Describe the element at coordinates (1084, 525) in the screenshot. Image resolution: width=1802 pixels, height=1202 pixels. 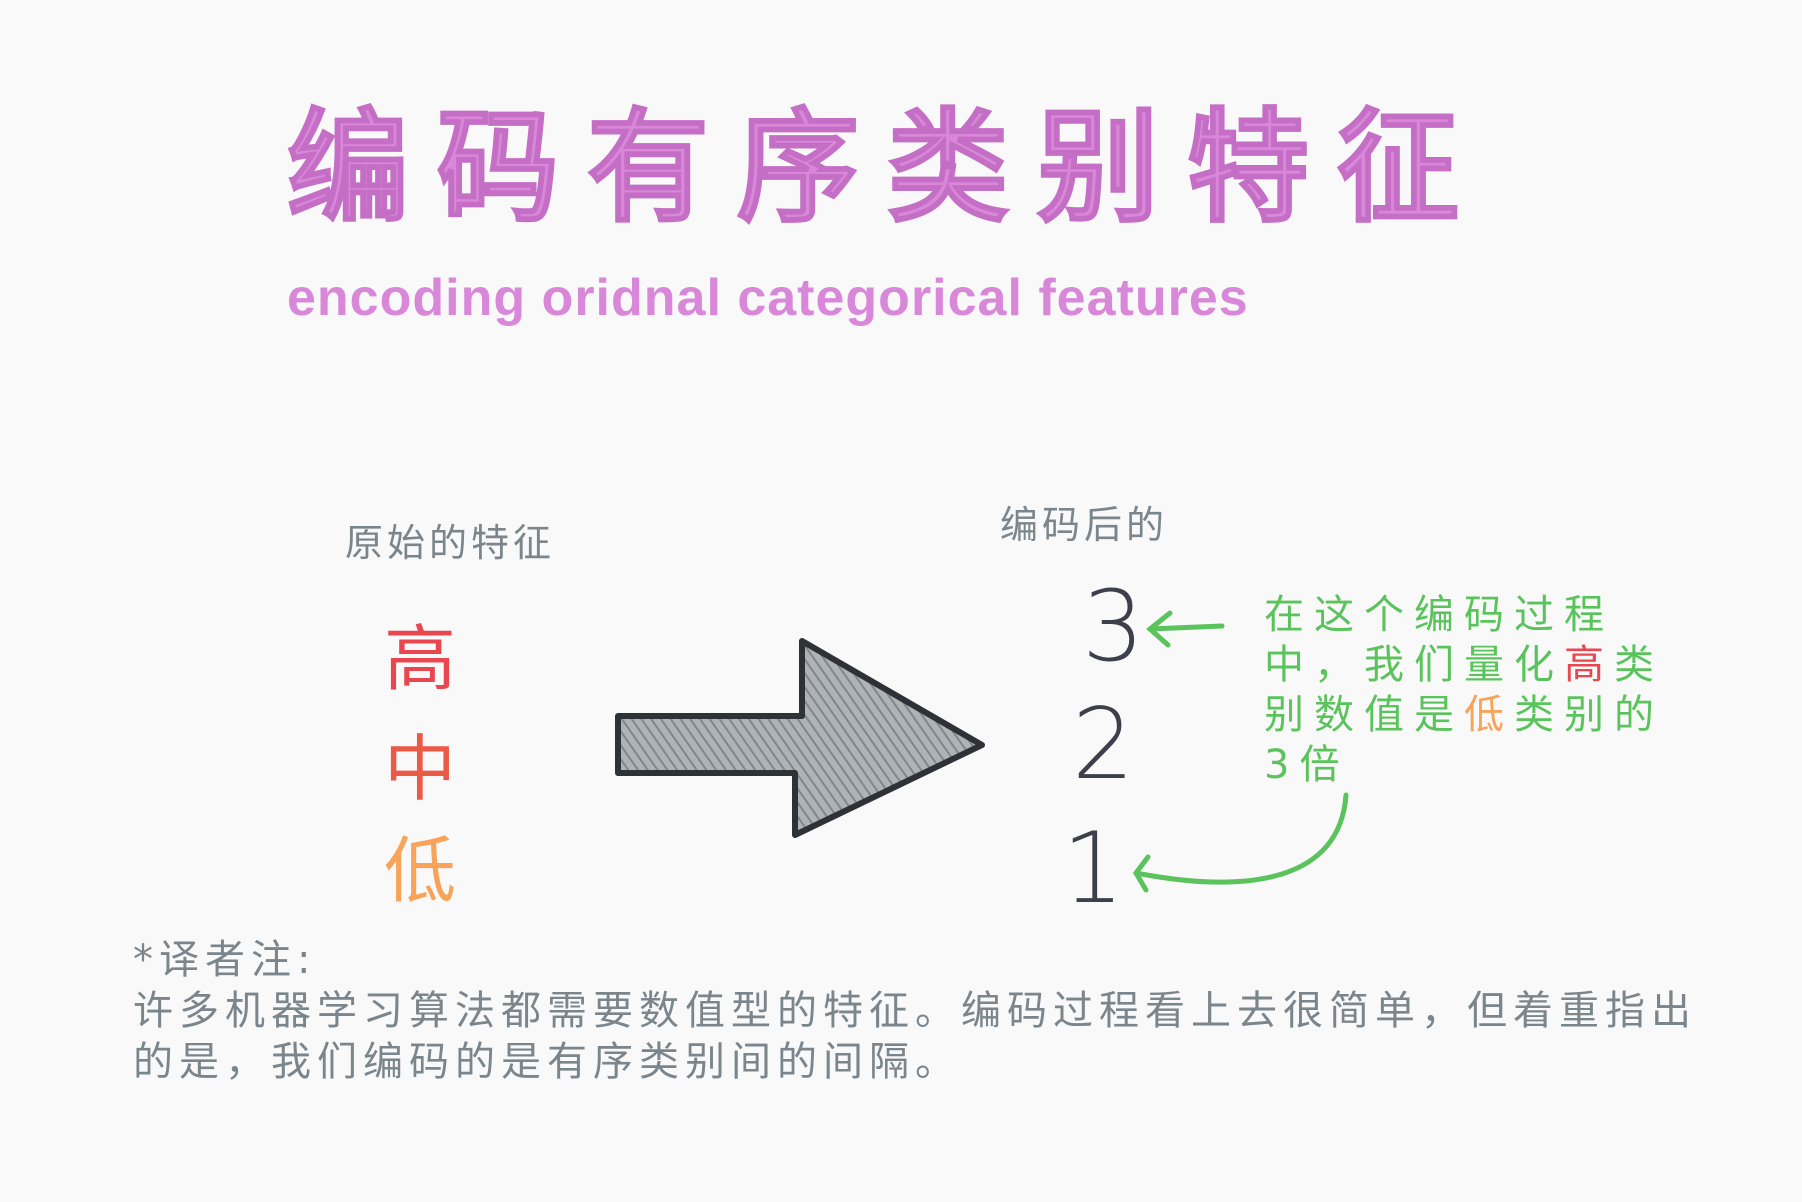
I see `encoded-label: 编码后的` at that location.